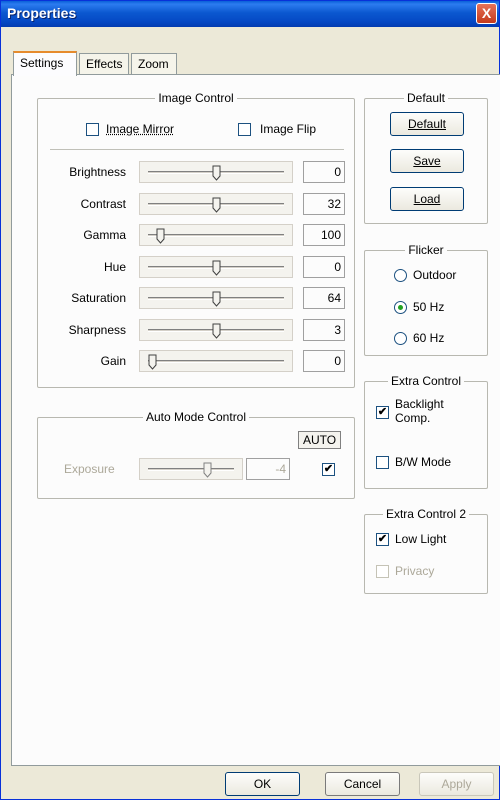 This screenshot has width=500, height=800. I want to click on slider-label: Gain, so click(113, 361).